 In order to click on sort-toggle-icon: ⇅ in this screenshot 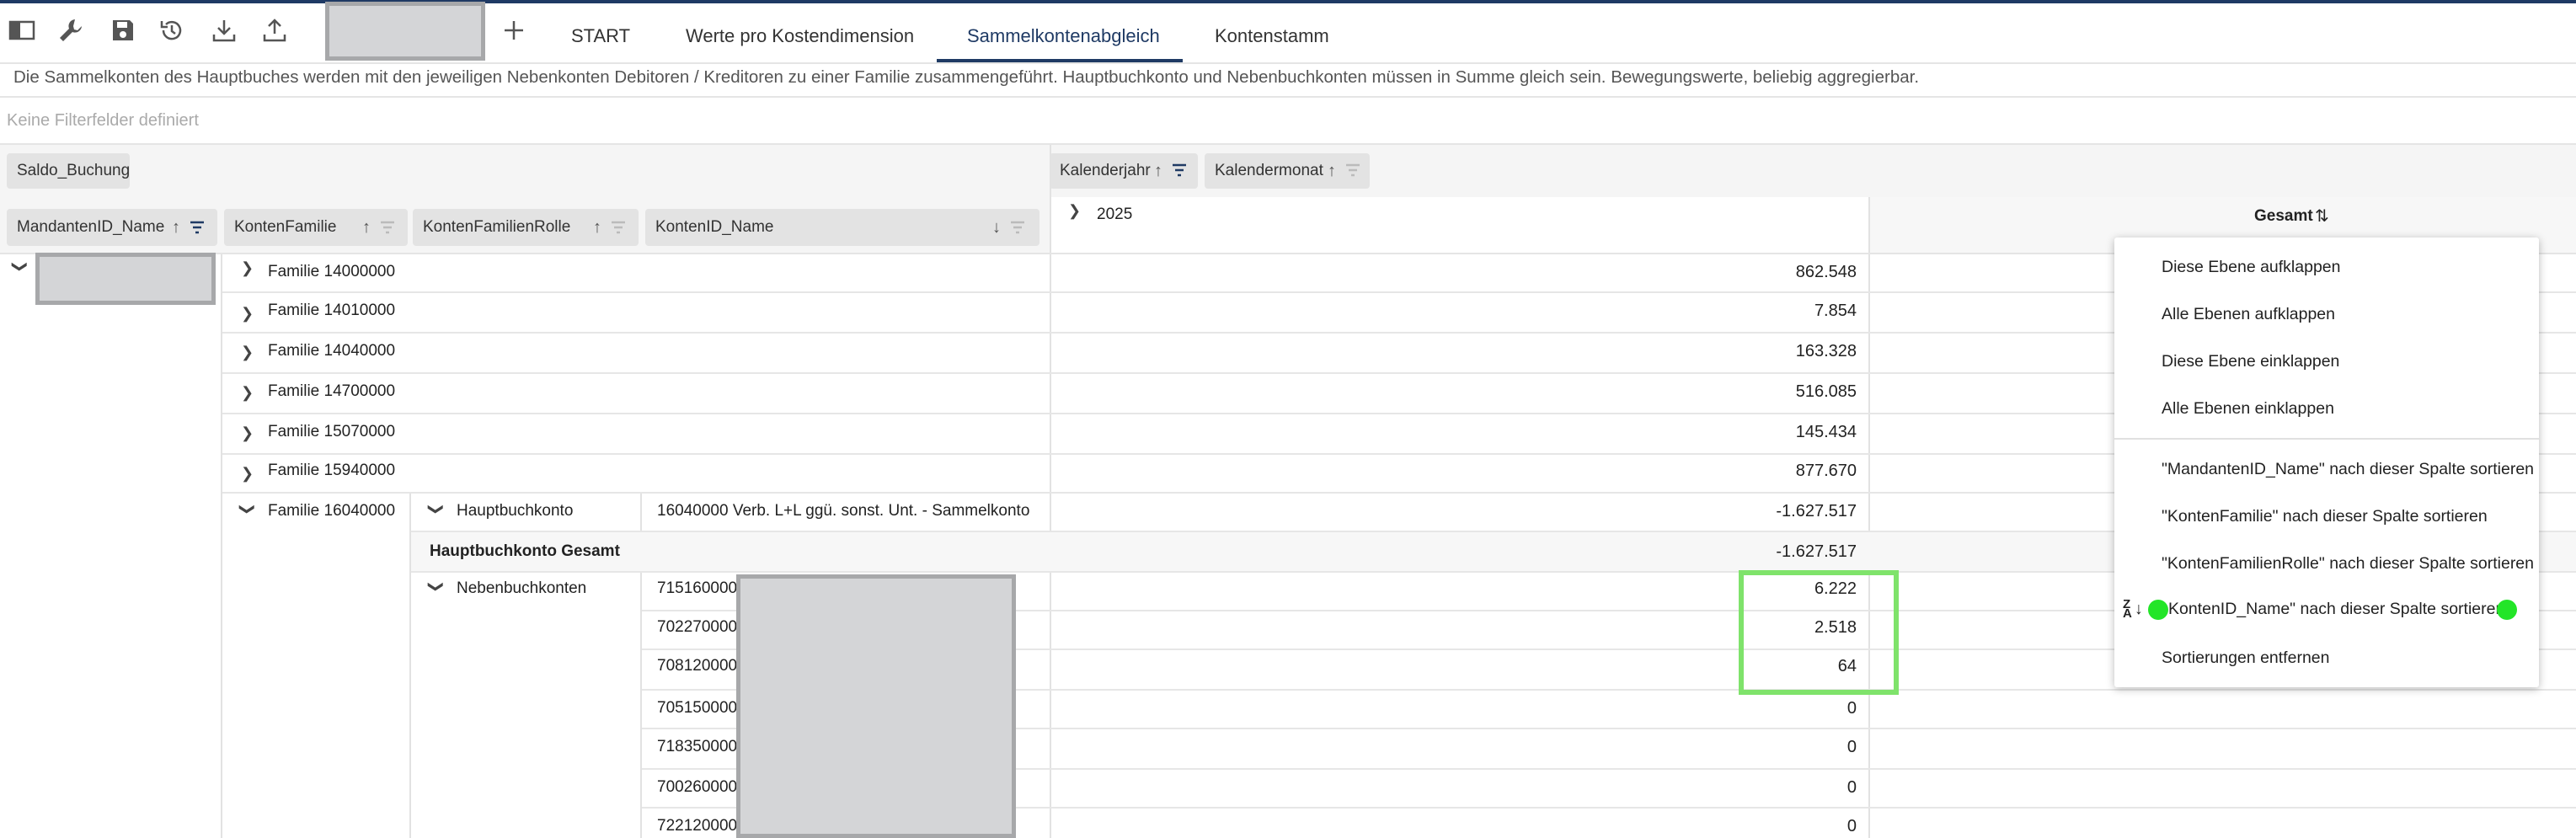, I will do `click(2322, 216)`.